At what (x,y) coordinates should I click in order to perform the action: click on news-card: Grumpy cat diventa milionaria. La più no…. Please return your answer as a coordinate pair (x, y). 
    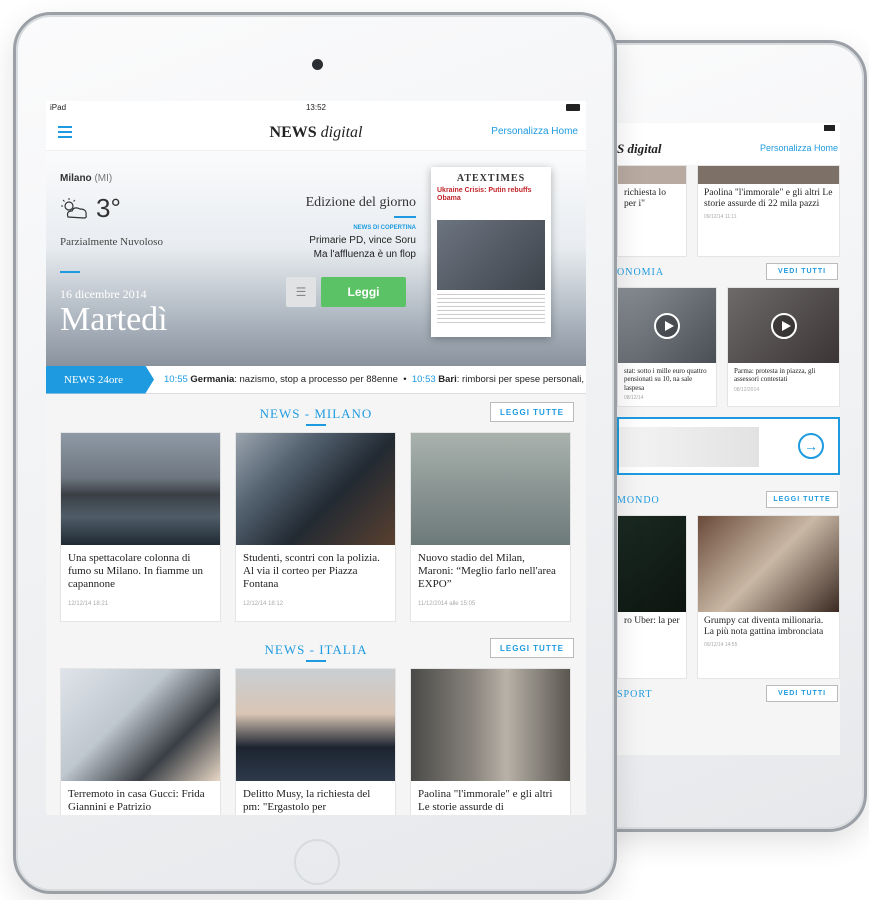
    Looking at the image, I should click on (768, 597).